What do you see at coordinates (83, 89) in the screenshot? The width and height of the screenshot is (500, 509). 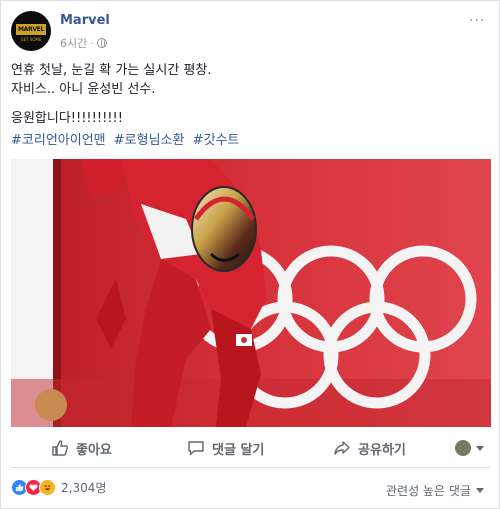 I see `post-text-line: 자비스.. 아니 윤성빈 선수.` at bounding box center [83, 89].